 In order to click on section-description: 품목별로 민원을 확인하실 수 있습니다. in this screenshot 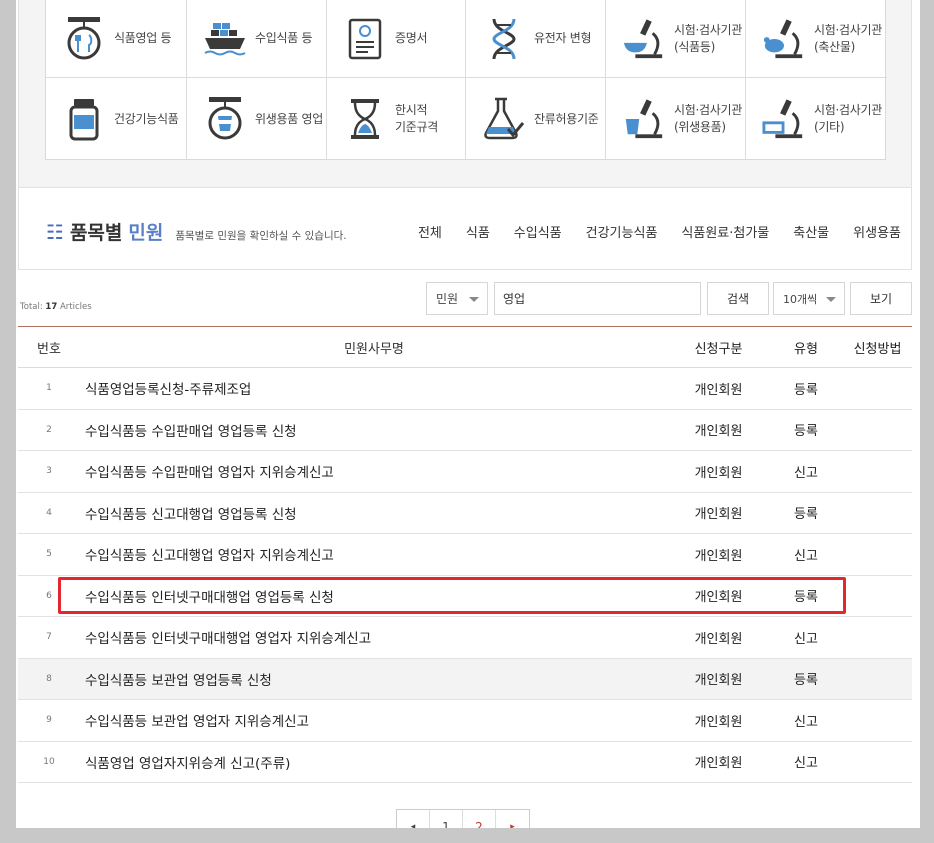, I will do `click(261, 236)`.